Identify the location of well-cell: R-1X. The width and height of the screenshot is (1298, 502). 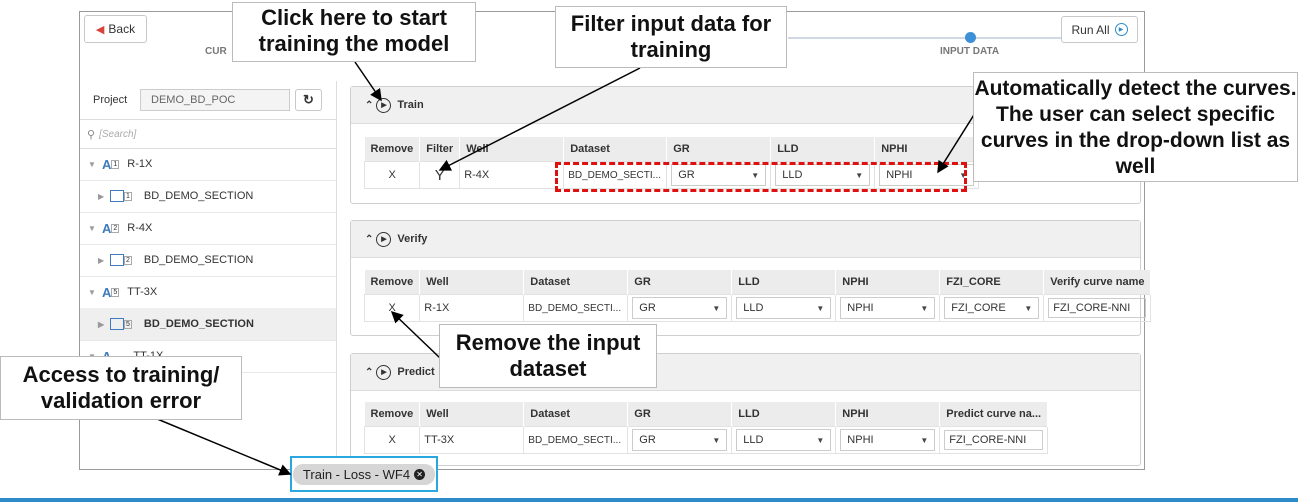
(472, 308).